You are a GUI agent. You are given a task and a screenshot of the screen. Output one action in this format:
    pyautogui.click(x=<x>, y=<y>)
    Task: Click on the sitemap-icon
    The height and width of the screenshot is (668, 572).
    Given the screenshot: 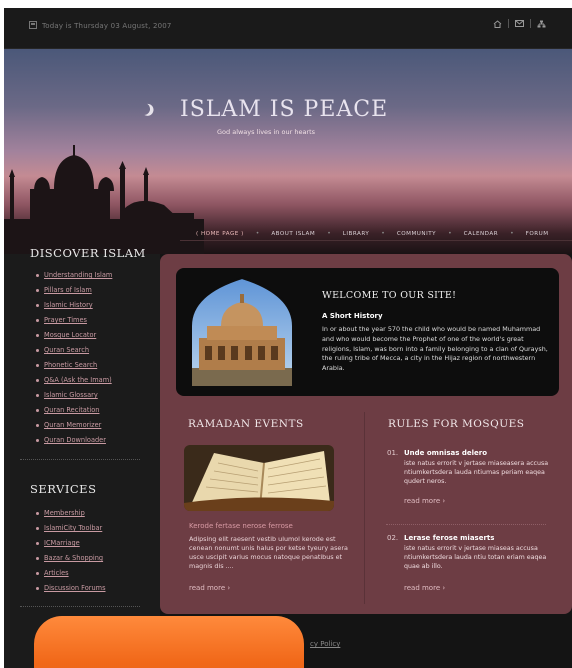 What is the action you would take?
    pyautogui.click(x=541, y=24)
    